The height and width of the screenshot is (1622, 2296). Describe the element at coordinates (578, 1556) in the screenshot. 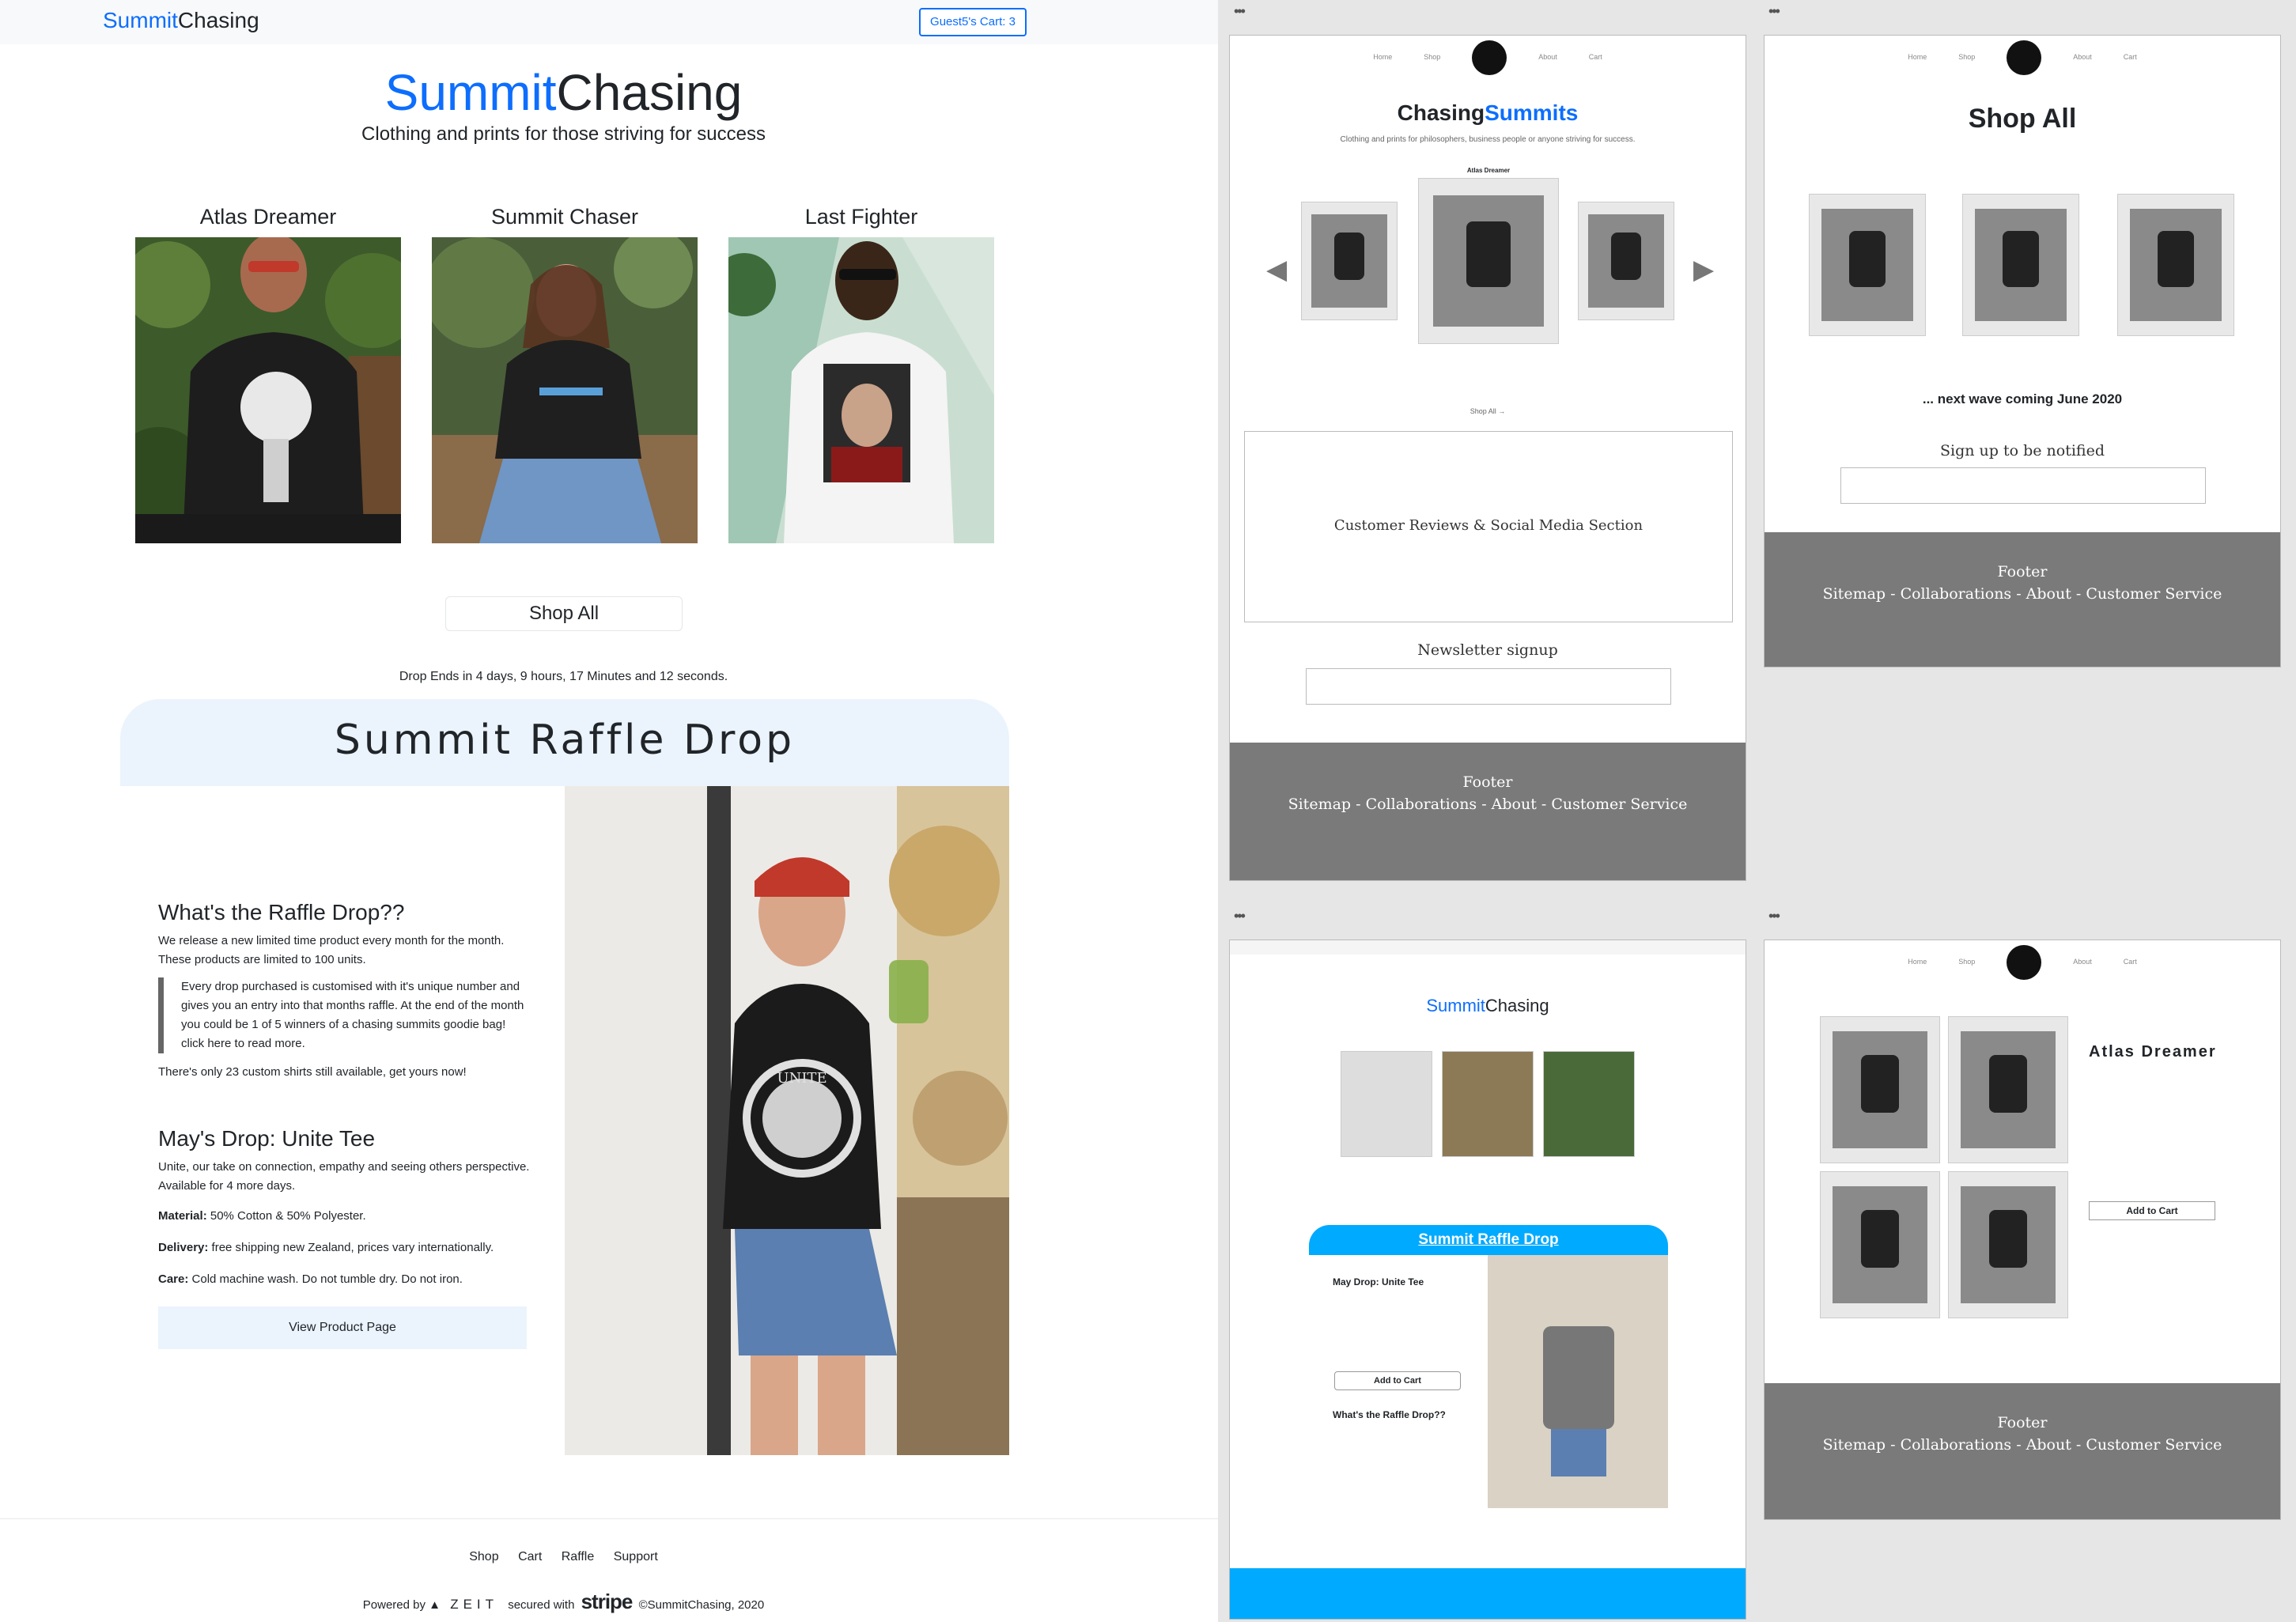

I see `footer-link-raffle: Raffle` at that location.